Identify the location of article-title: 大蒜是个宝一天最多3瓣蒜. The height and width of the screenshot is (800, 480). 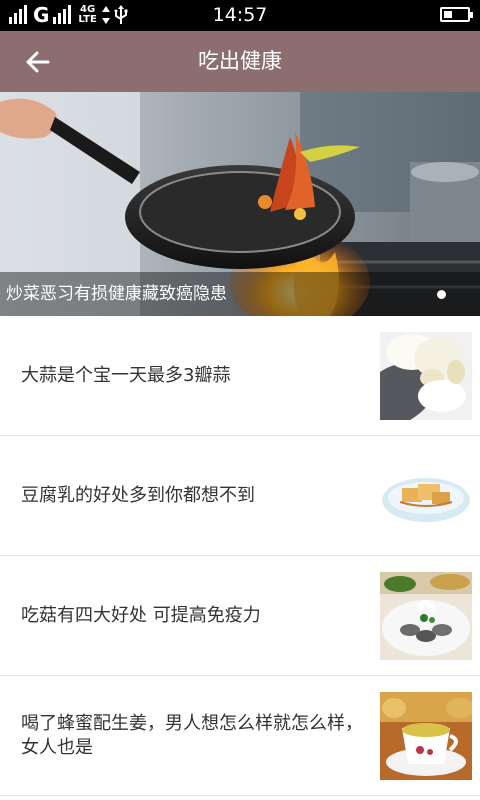
(126, 375).